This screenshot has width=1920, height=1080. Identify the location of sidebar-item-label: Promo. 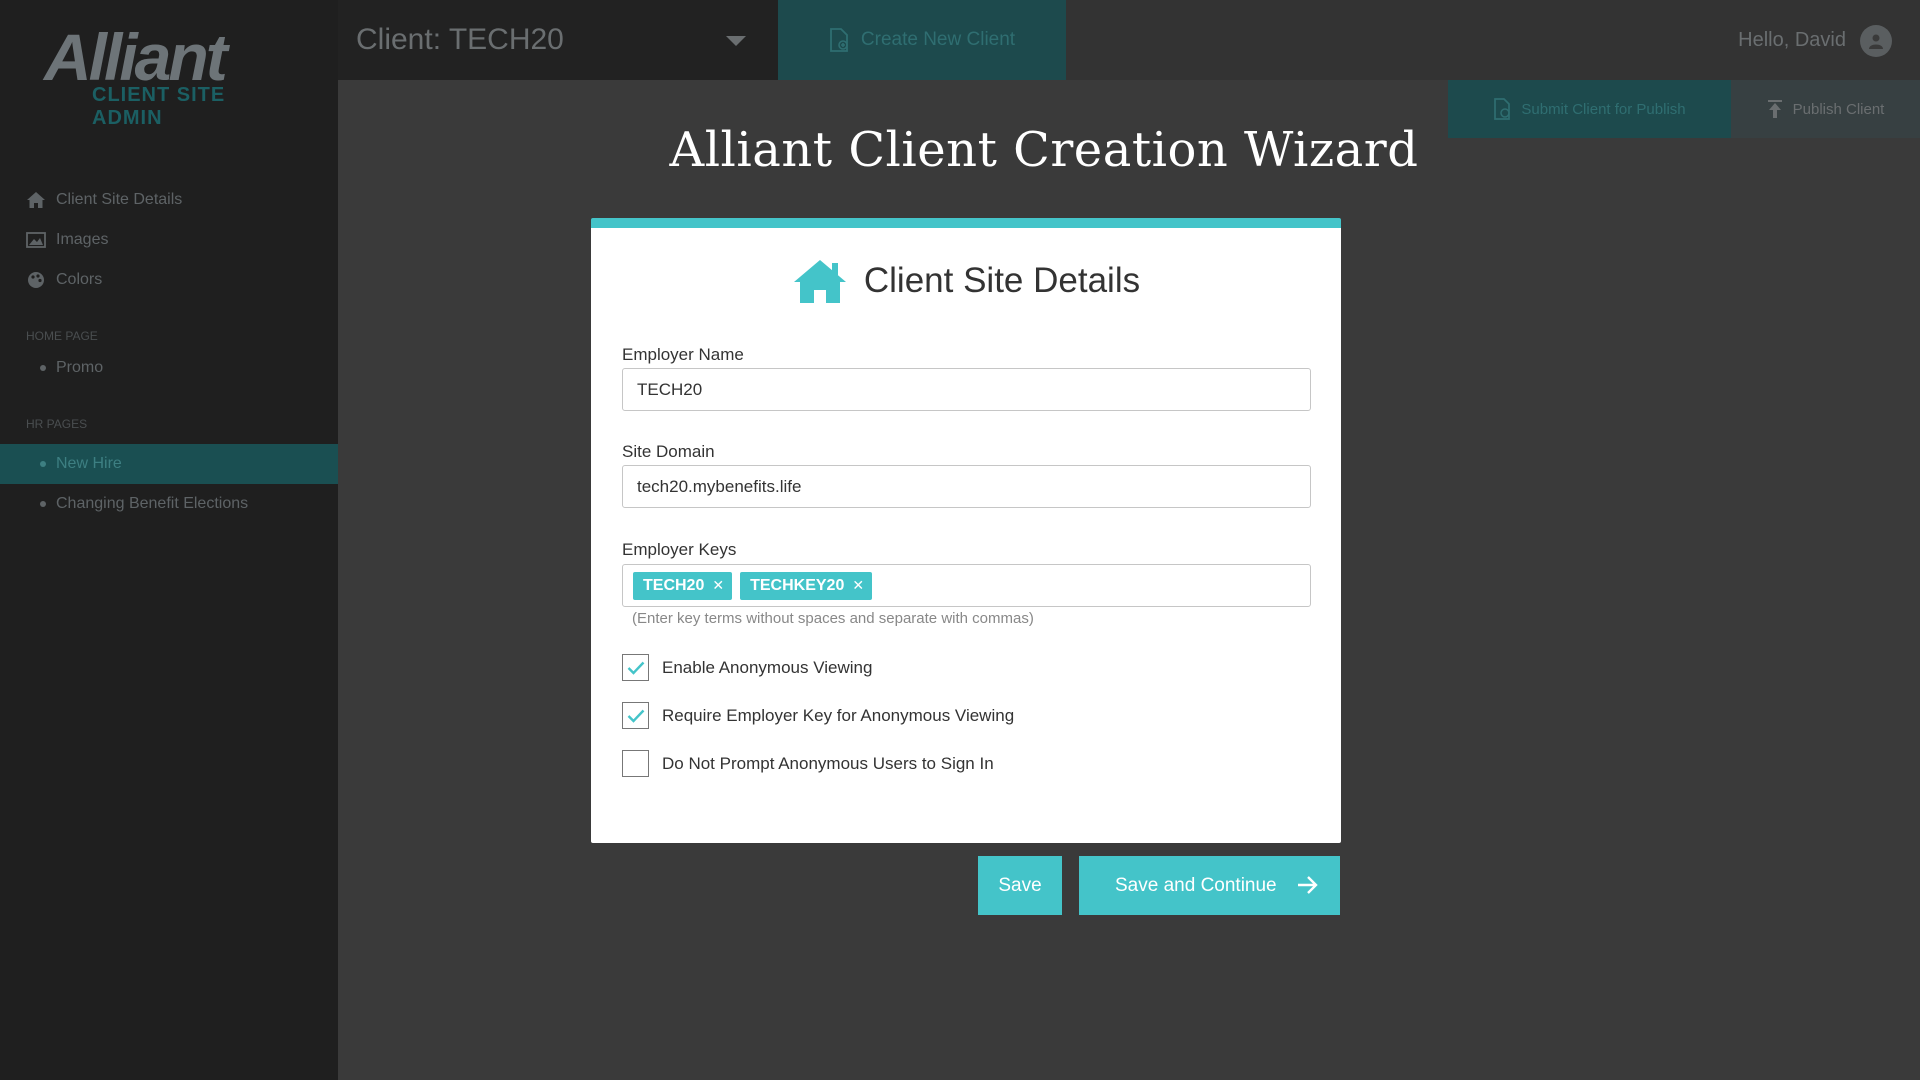
(80, 367).